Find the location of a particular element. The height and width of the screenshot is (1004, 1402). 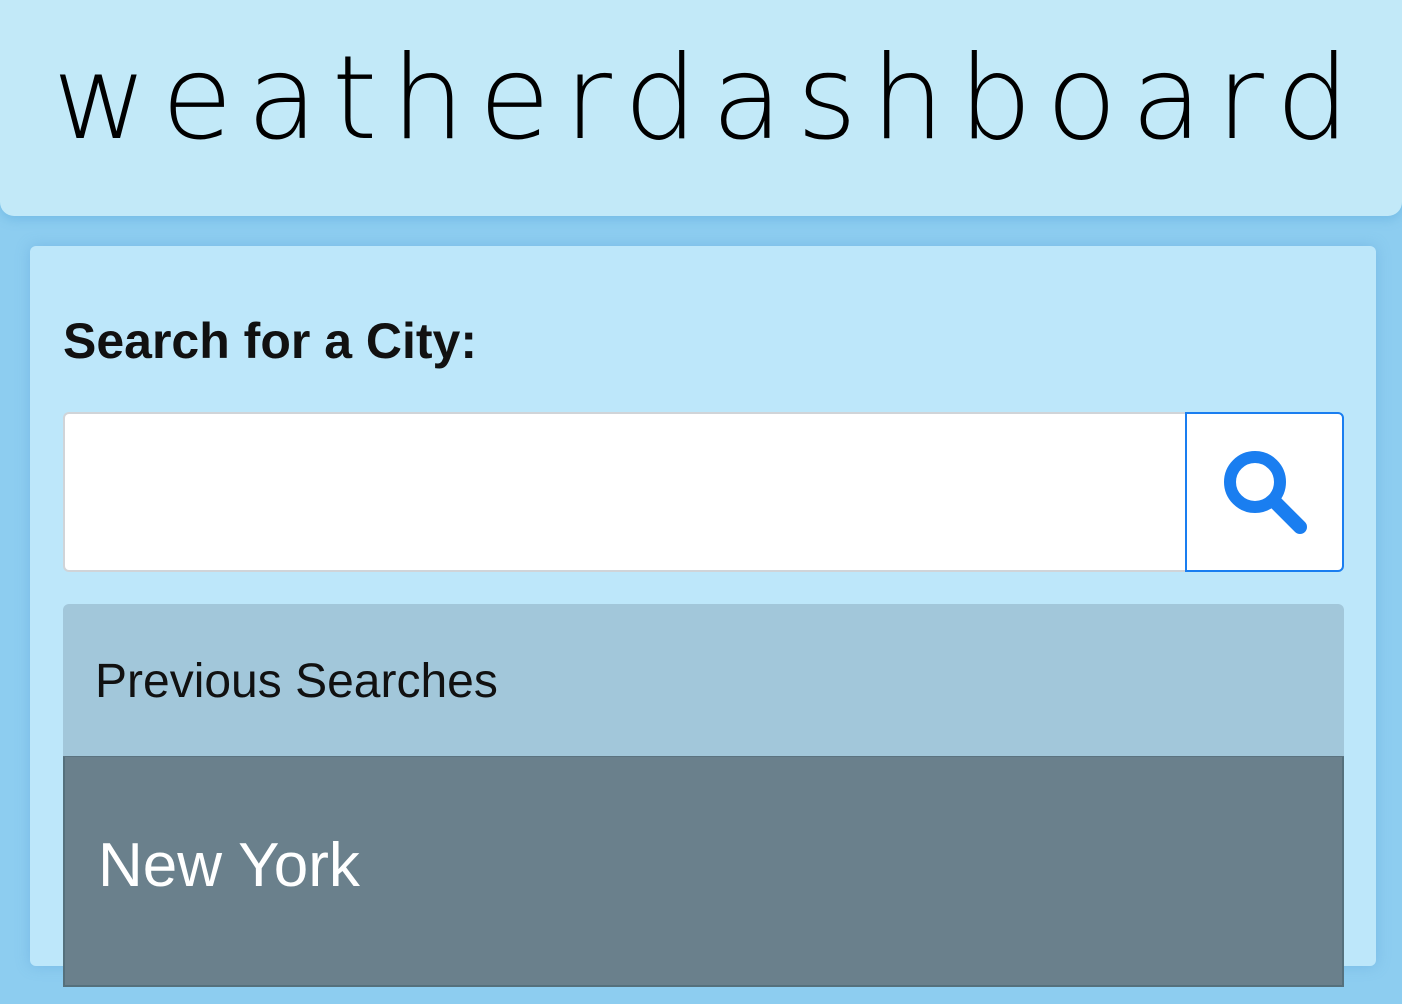

city-search-input is located at coordinates (624, 492).